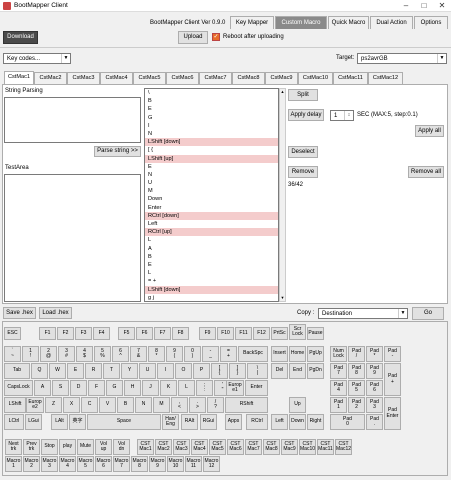 This screenshot has height=480, width=451. Describe the element at coordinates (144, 333) in the screenshot. I see `key-f6: F6` at that location.